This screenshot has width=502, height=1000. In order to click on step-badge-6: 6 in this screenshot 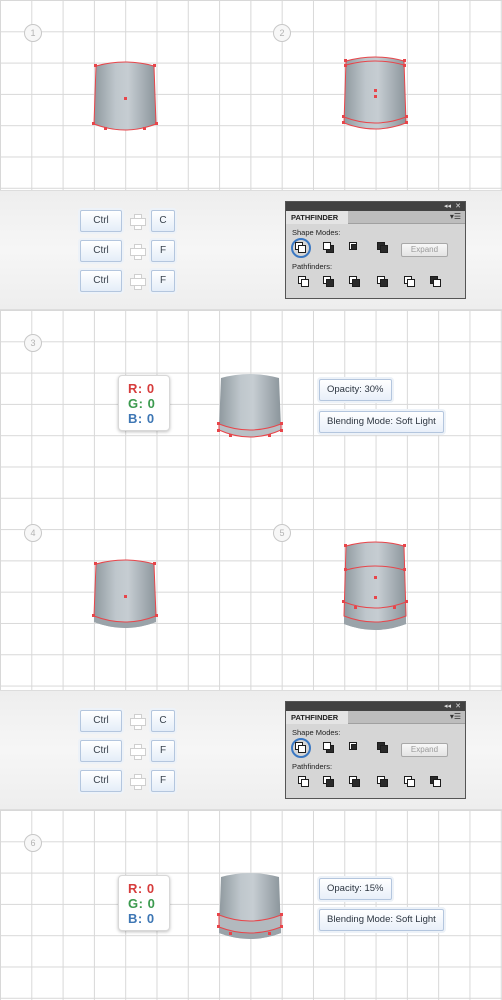, I will do `click(33, 843)`.